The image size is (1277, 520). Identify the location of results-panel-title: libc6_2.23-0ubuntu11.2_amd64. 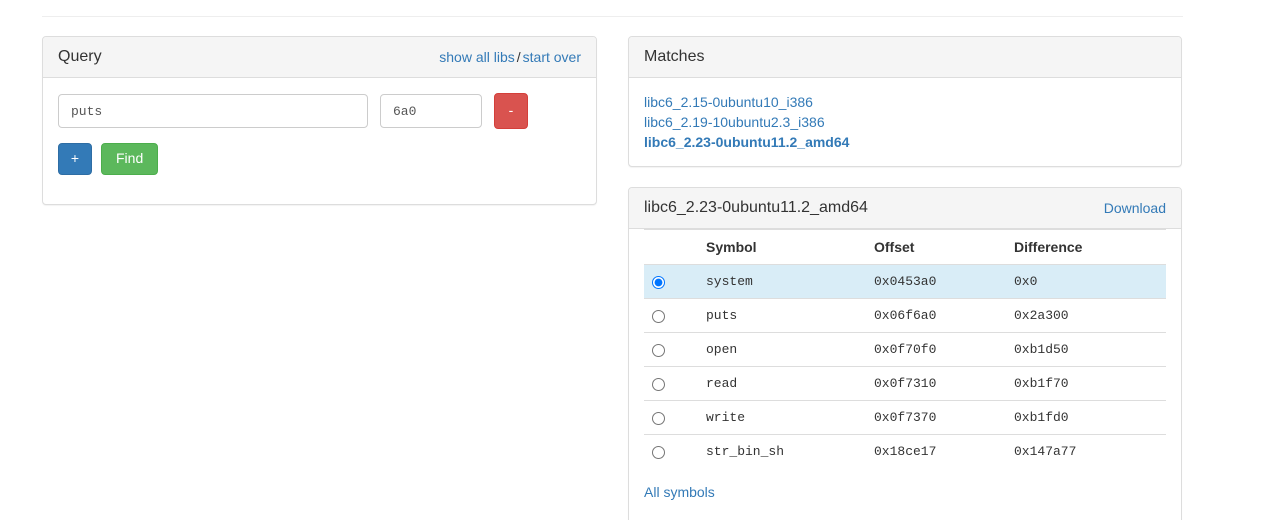
(756, 208).